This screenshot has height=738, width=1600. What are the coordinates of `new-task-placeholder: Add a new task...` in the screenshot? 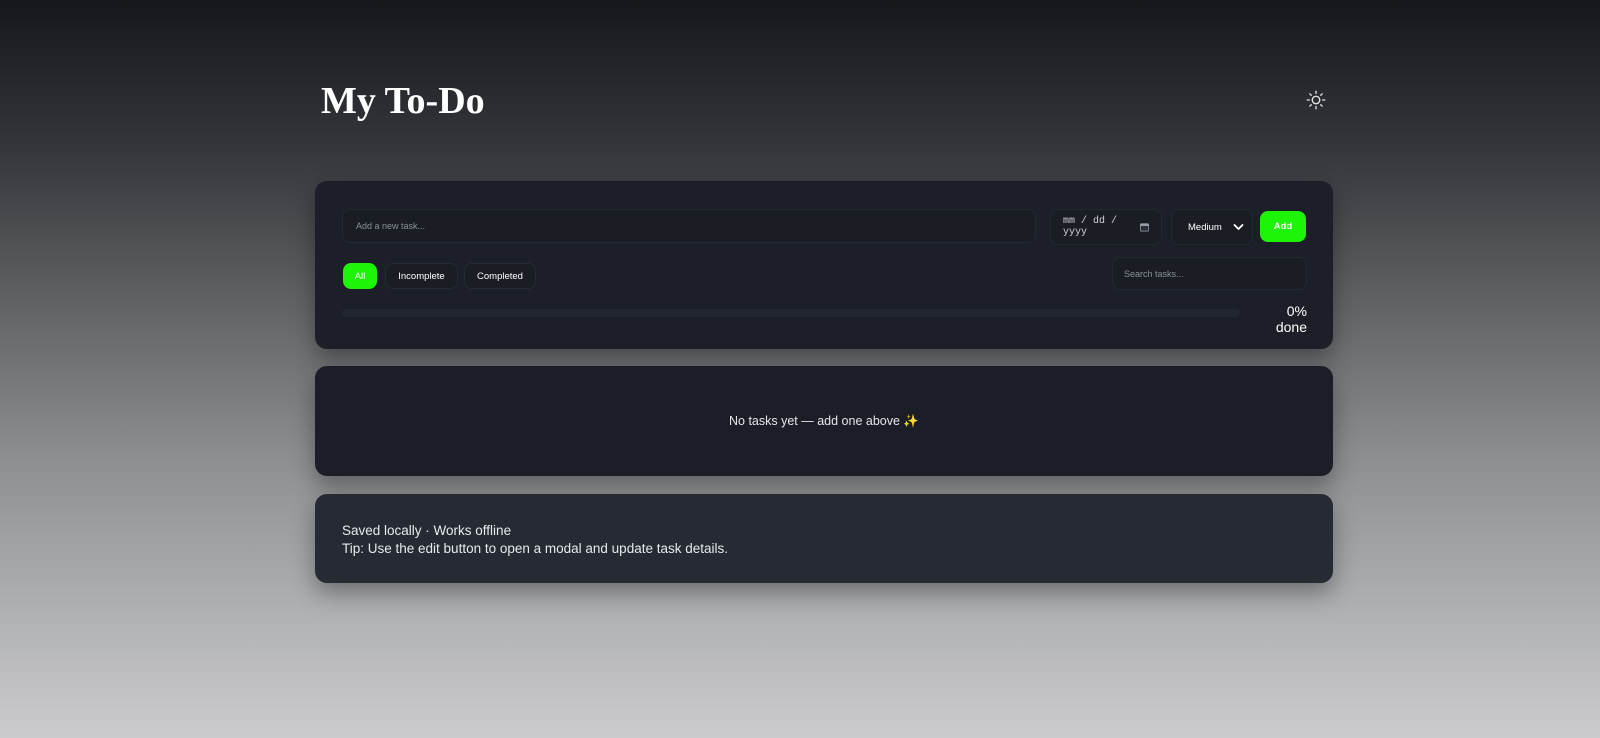 It's located at (391, 226).